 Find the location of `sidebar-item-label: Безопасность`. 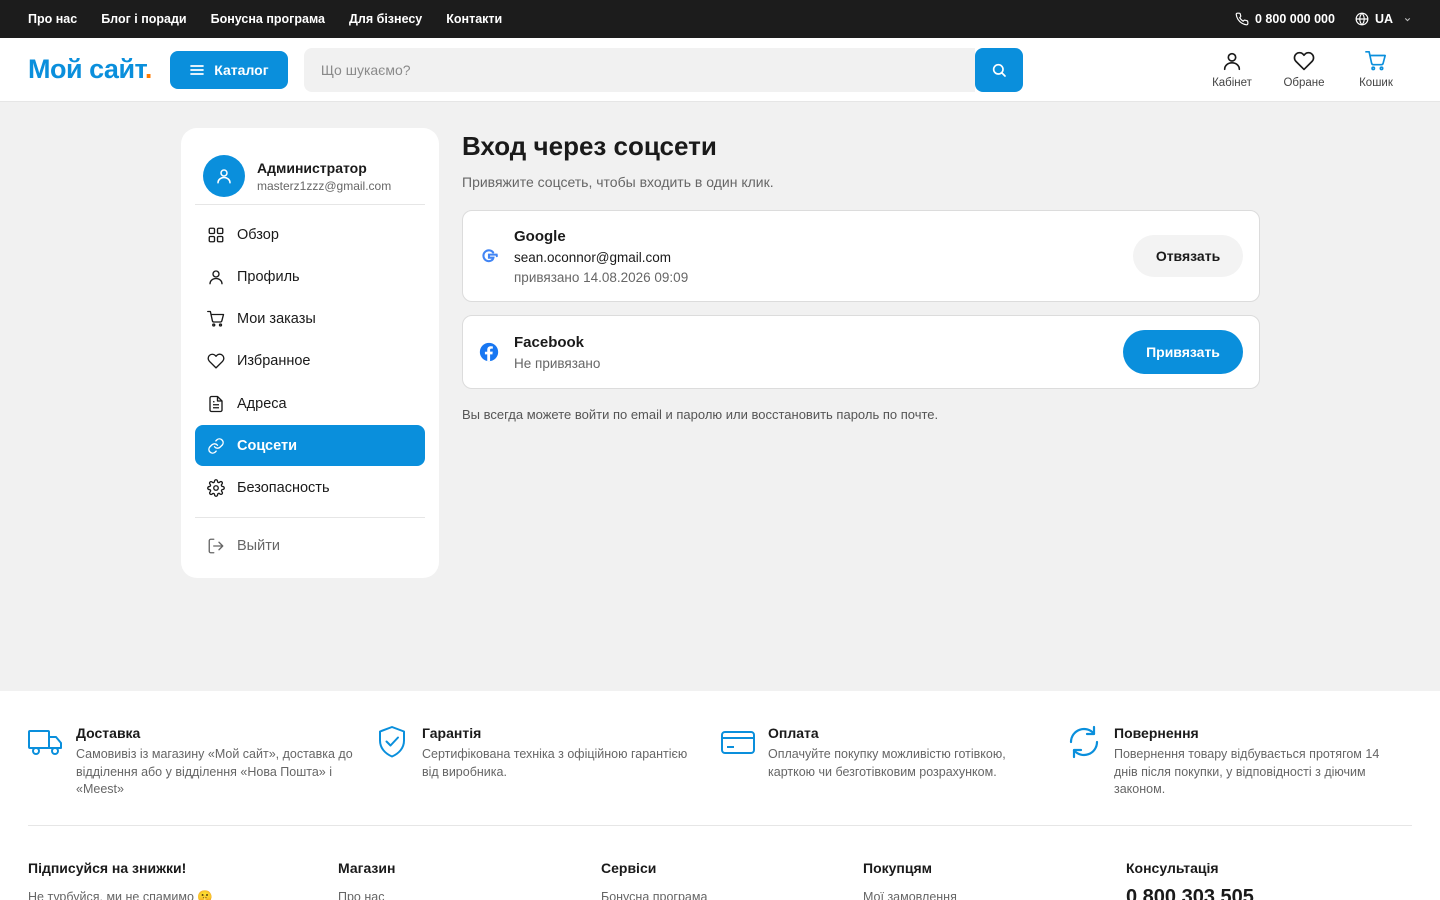

sidebar-item-label: Безопасность is located at coordinates (283, 488).